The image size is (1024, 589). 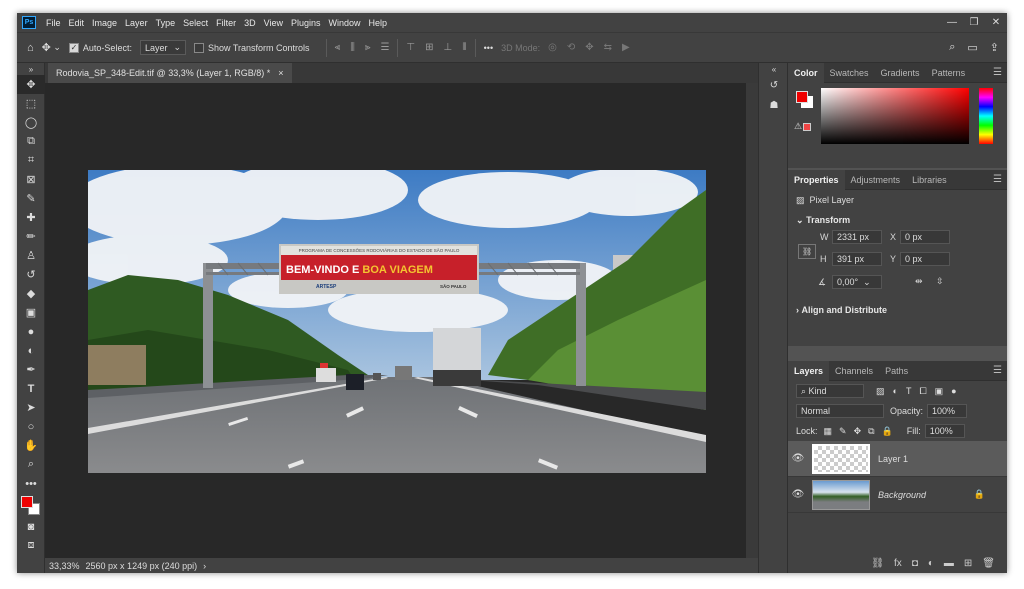 What do you see at coordinates (996, 22) in the screenshot?
I see `close-button: ✕` at bounding box center [996, 22].